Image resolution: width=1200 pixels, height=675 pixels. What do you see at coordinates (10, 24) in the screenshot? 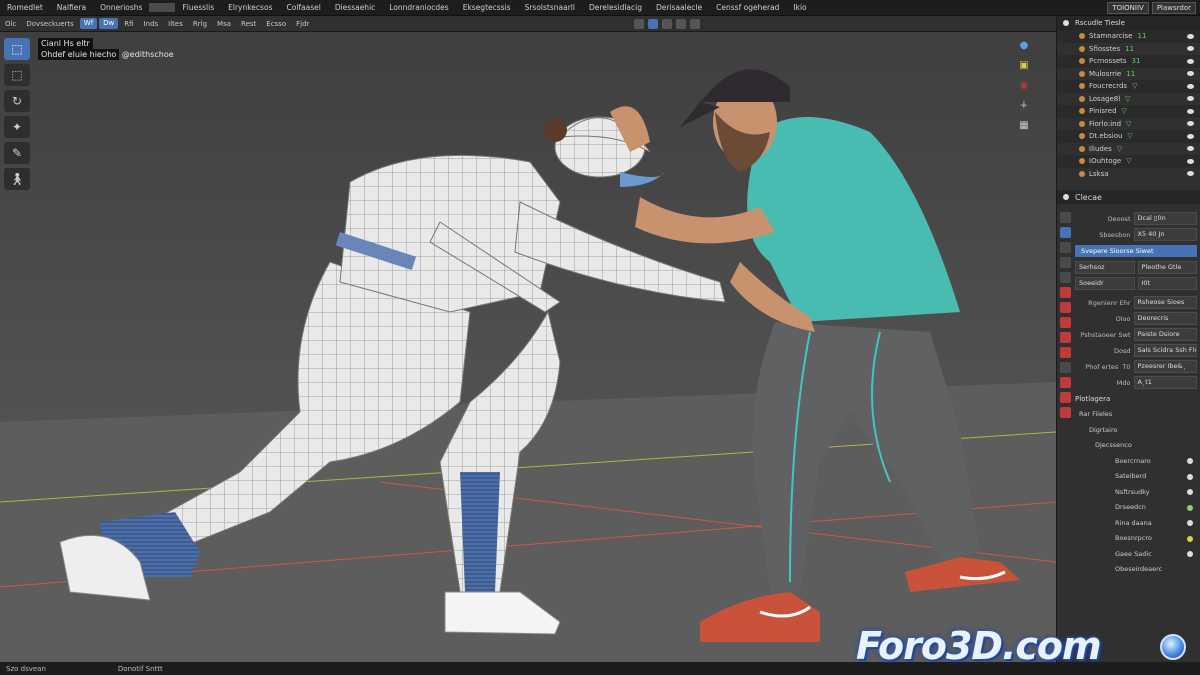
I see `header-item: Olc` at bounding box center [10, 24].